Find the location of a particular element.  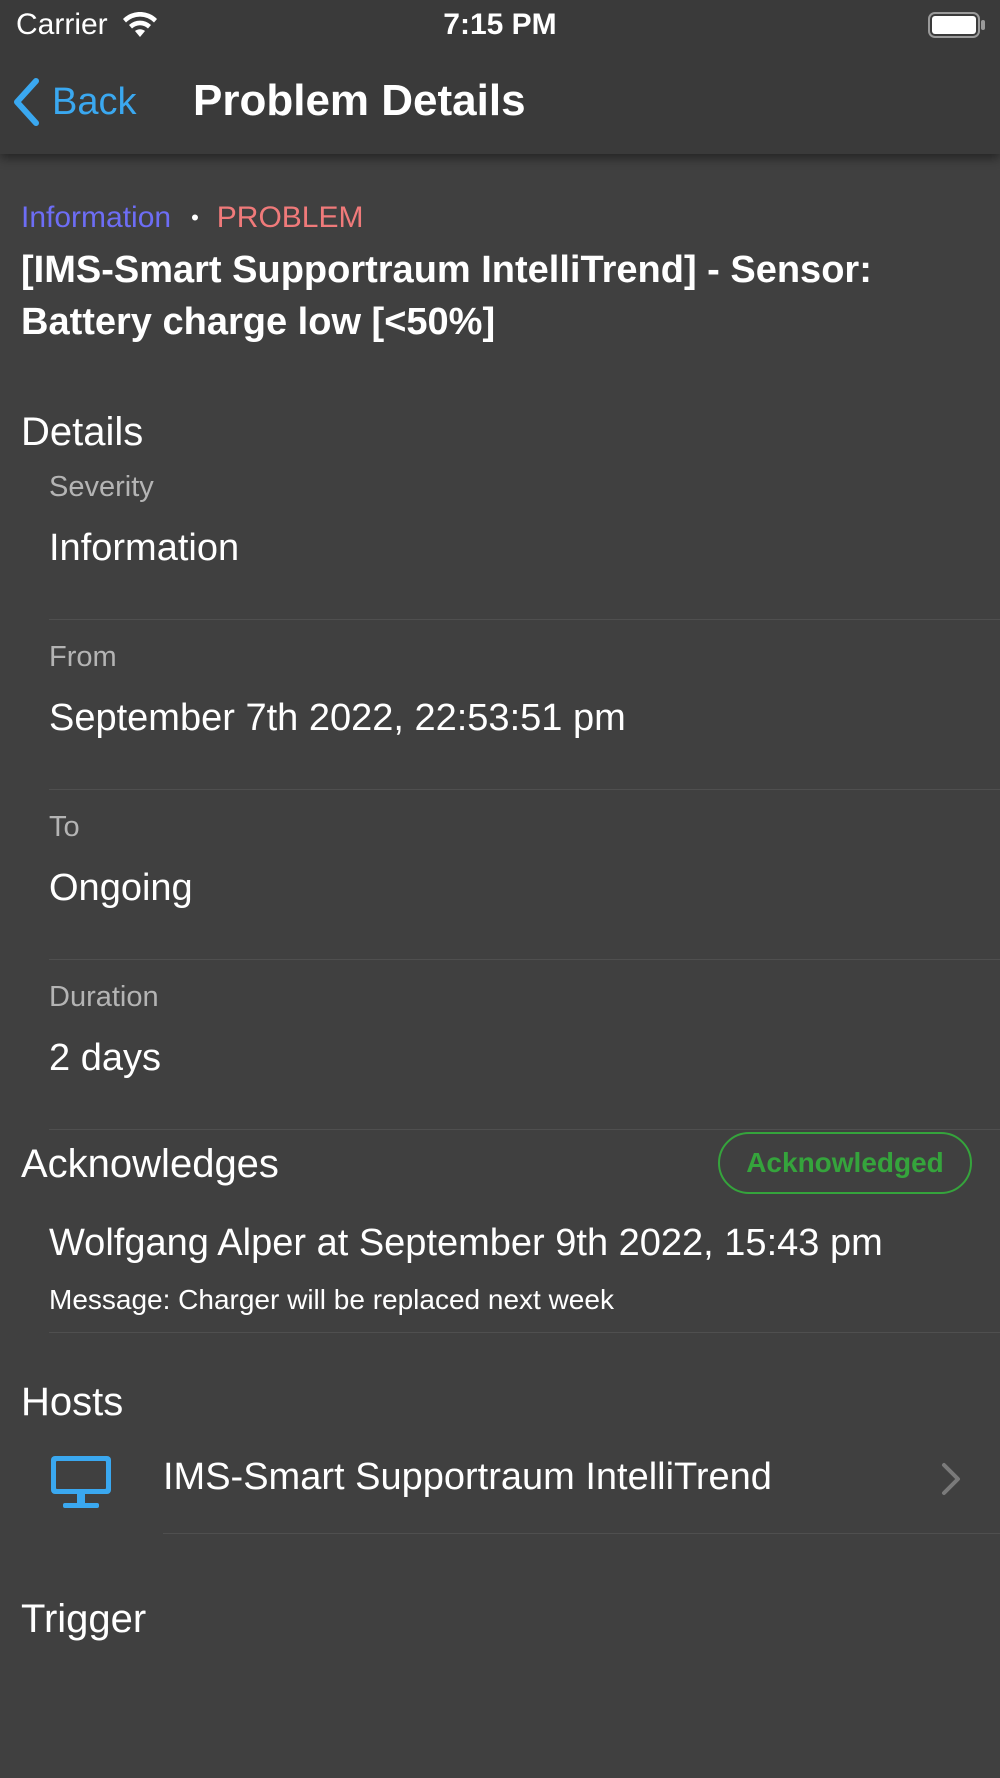

detail-field-to: To Ongoing is located at coordinates (524, 874).